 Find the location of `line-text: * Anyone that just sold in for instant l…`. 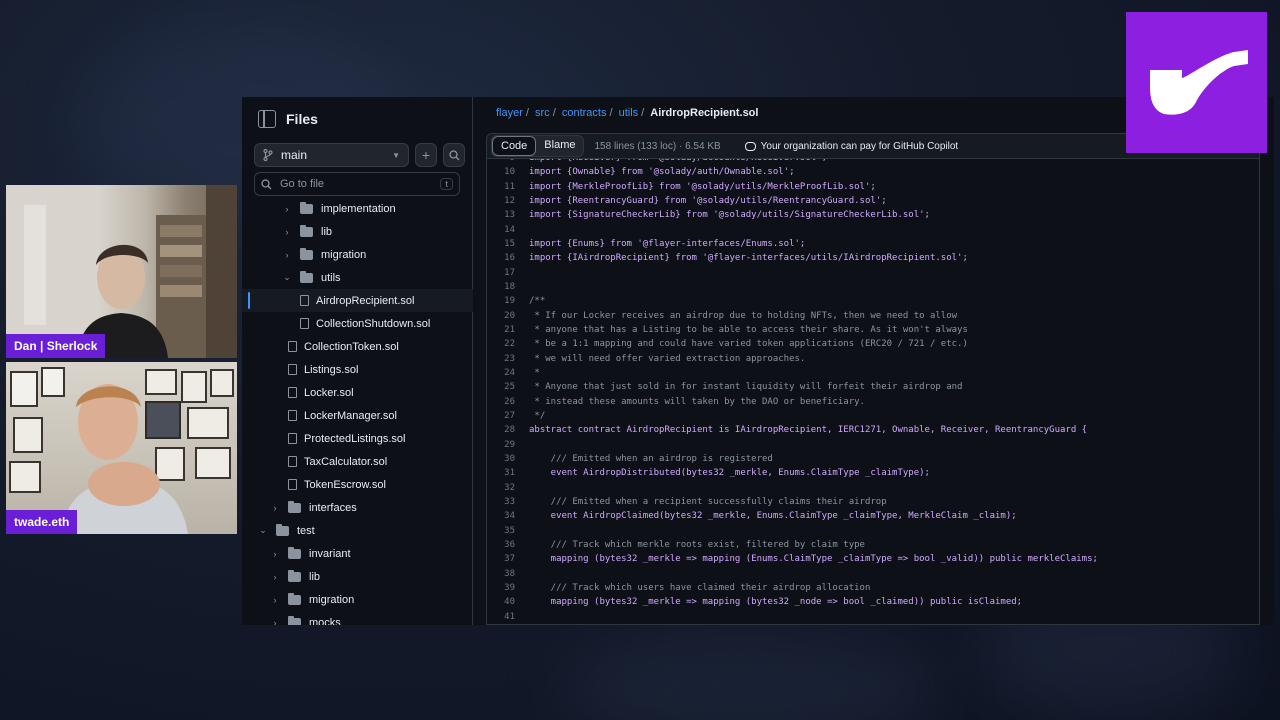

line-text: * Anyone that just sold in for instant l… is located at coordinates (746, 387).